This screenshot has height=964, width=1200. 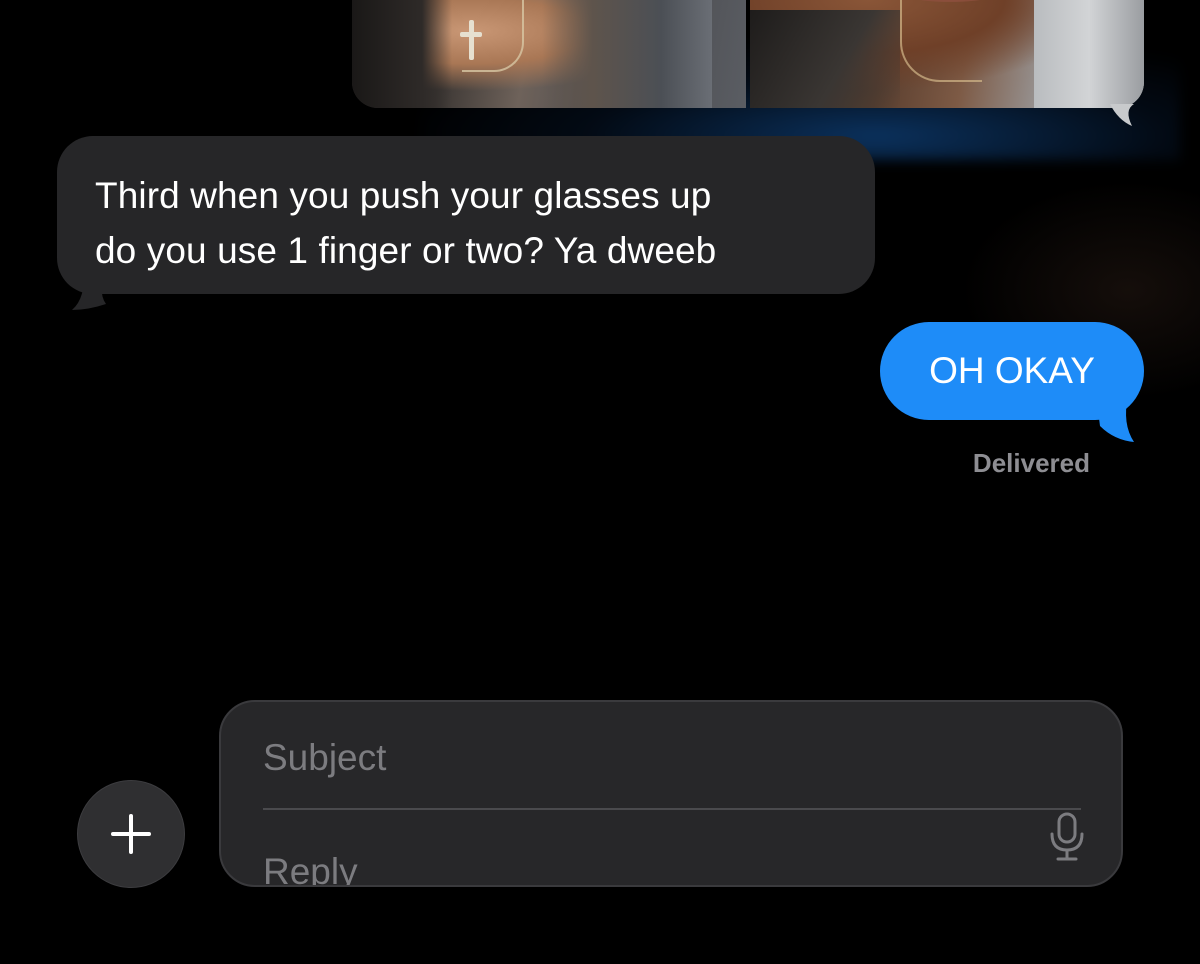 I want to click on message-text: OH OKAY, so click(x=1012, y=370).